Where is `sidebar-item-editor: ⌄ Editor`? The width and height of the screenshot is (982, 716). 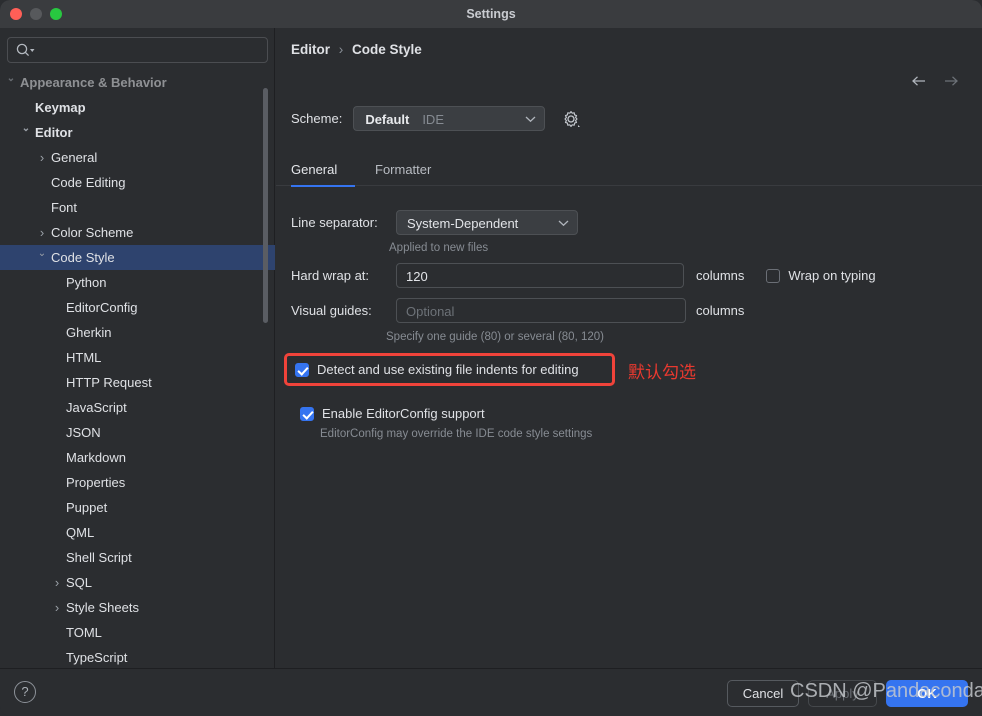 sidebar-item-editor: ⌄ Editor is located at coordinates (137, 132).